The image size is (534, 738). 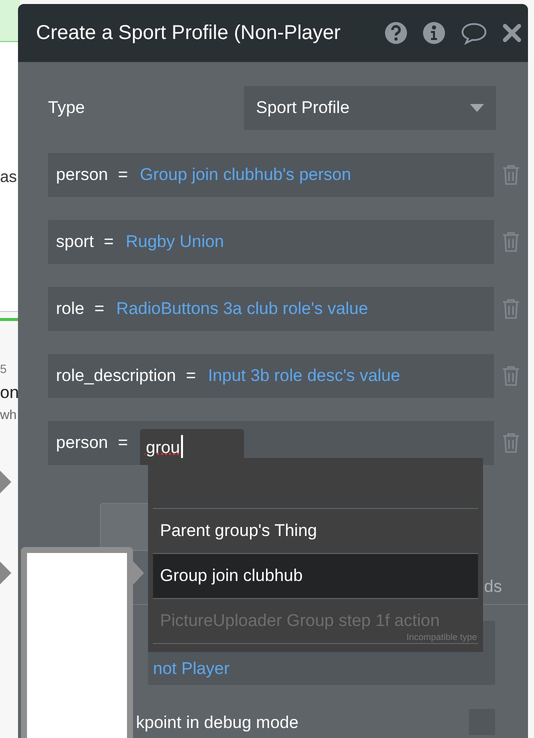 What do you see at coordinates (271, 376) in the screenshot?
I see `expression-field: role_description = Input 3b role desc's value` at bounding box center [271, 376].